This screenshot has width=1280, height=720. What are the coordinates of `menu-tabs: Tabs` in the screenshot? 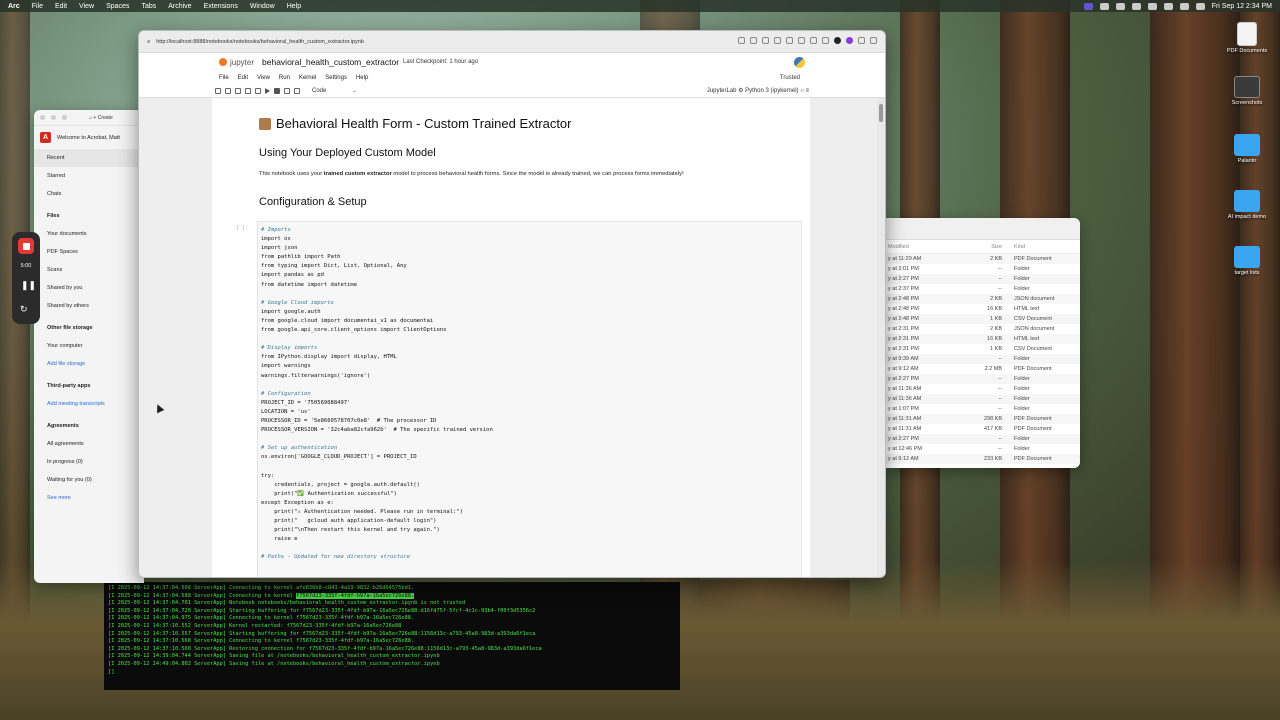 It's located at (148, 6).